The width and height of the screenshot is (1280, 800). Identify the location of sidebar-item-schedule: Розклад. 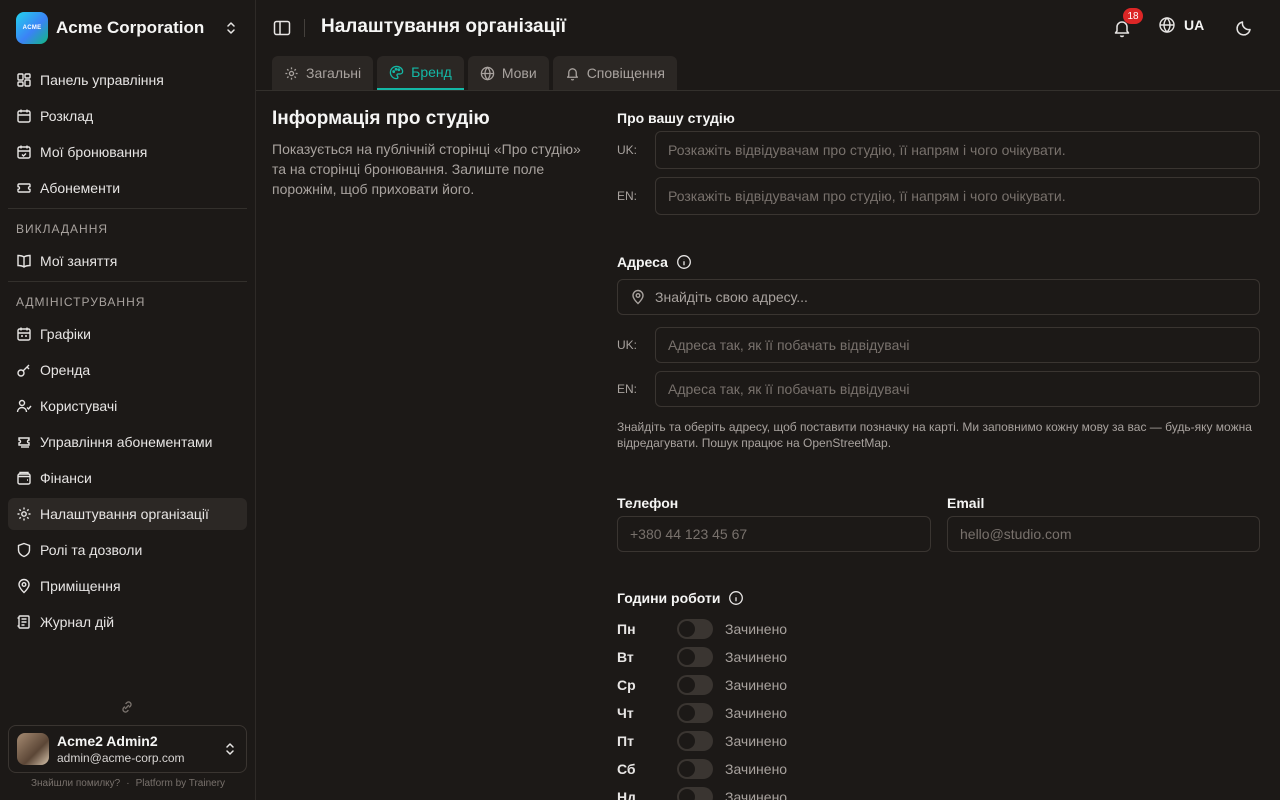
(127, 116).